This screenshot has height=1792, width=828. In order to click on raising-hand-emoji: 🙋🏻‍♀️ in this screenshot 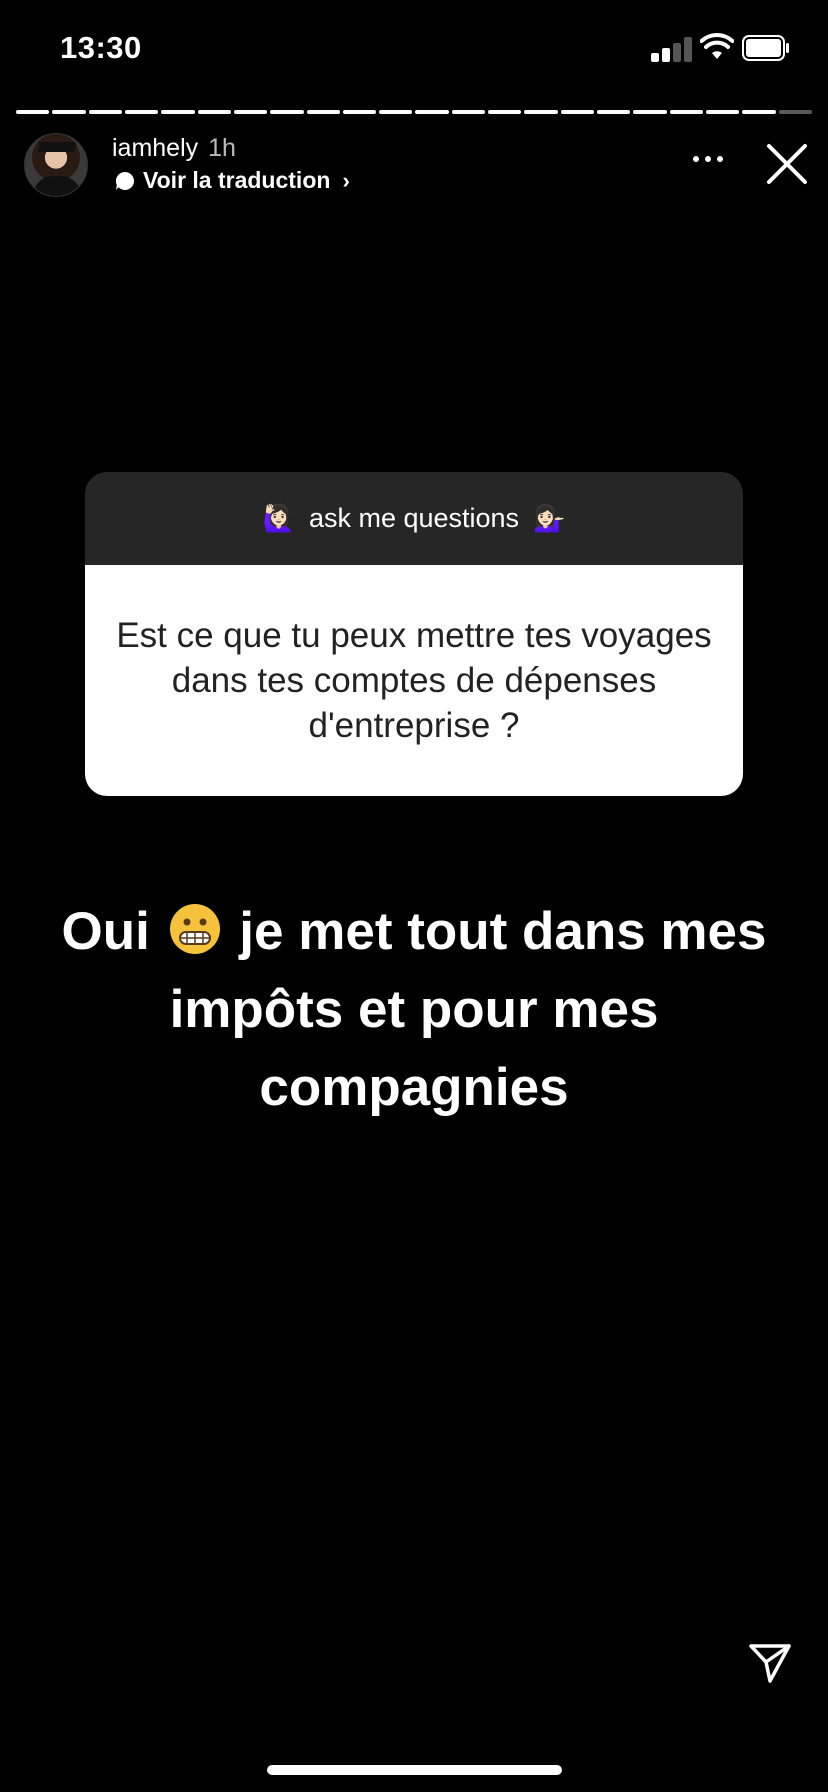, I will do `click(278, 518)`.